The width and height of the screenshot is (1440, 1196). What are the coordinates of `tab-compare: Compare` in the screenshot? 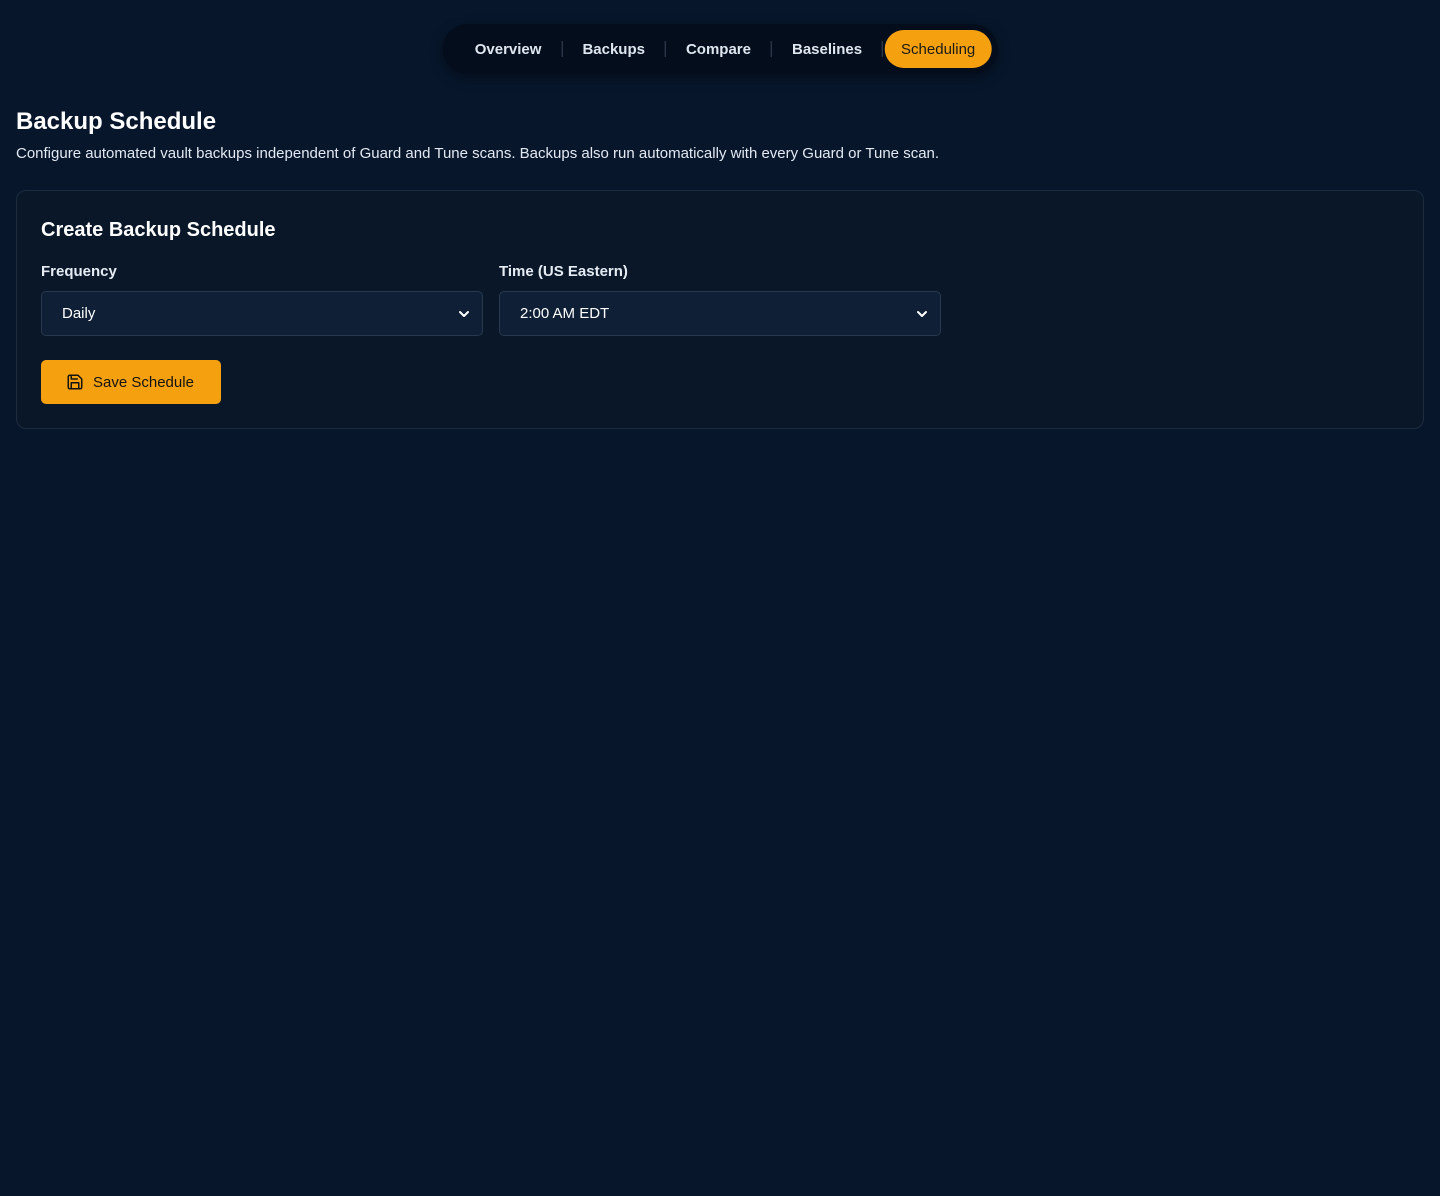 It's located at (718, 49).